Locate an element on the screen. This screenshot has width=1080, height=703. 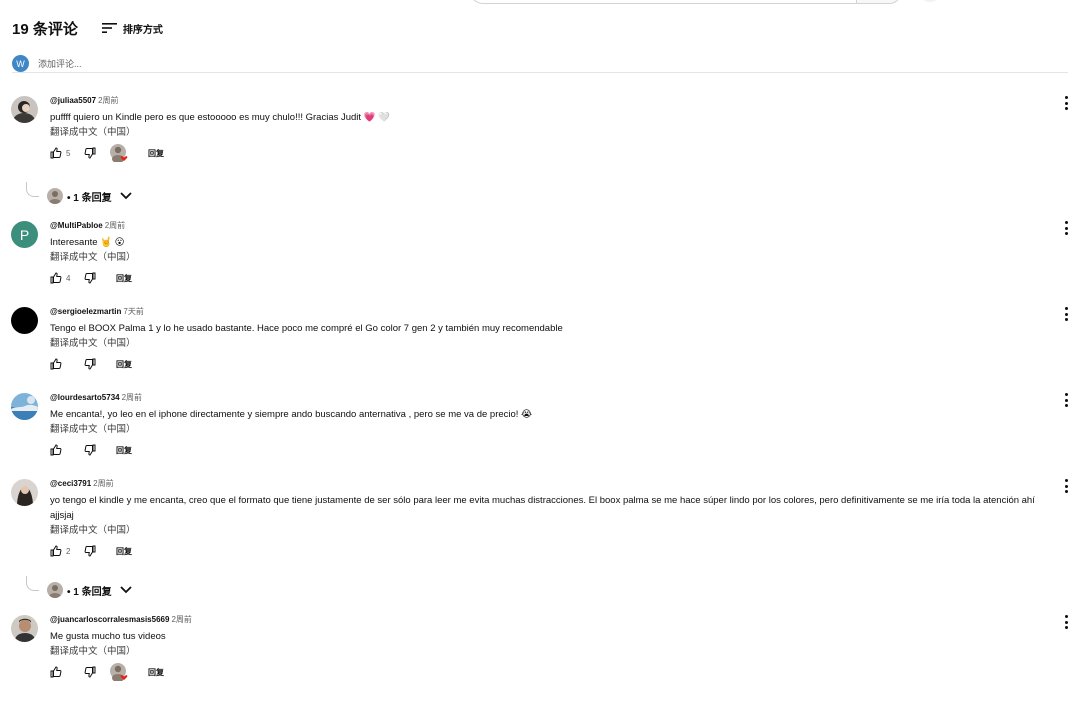
comment-count: 19 条评论 is located at coordinates (45, 29).